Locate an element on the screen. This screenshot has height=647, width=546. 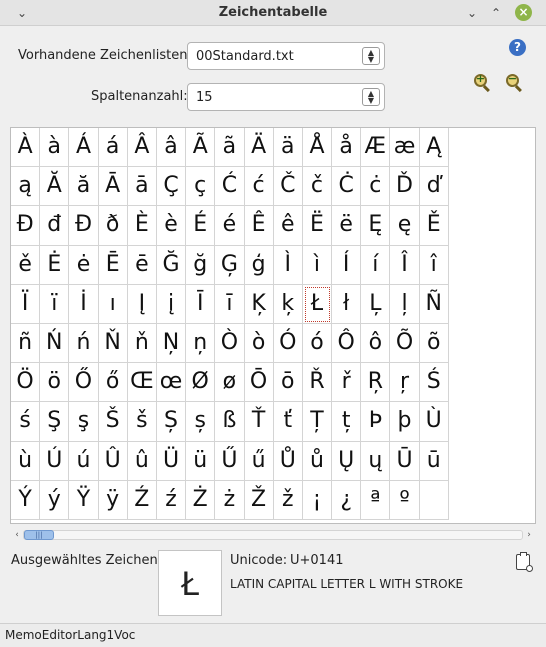
char-cell: đ is located at coordinates (55, 226).